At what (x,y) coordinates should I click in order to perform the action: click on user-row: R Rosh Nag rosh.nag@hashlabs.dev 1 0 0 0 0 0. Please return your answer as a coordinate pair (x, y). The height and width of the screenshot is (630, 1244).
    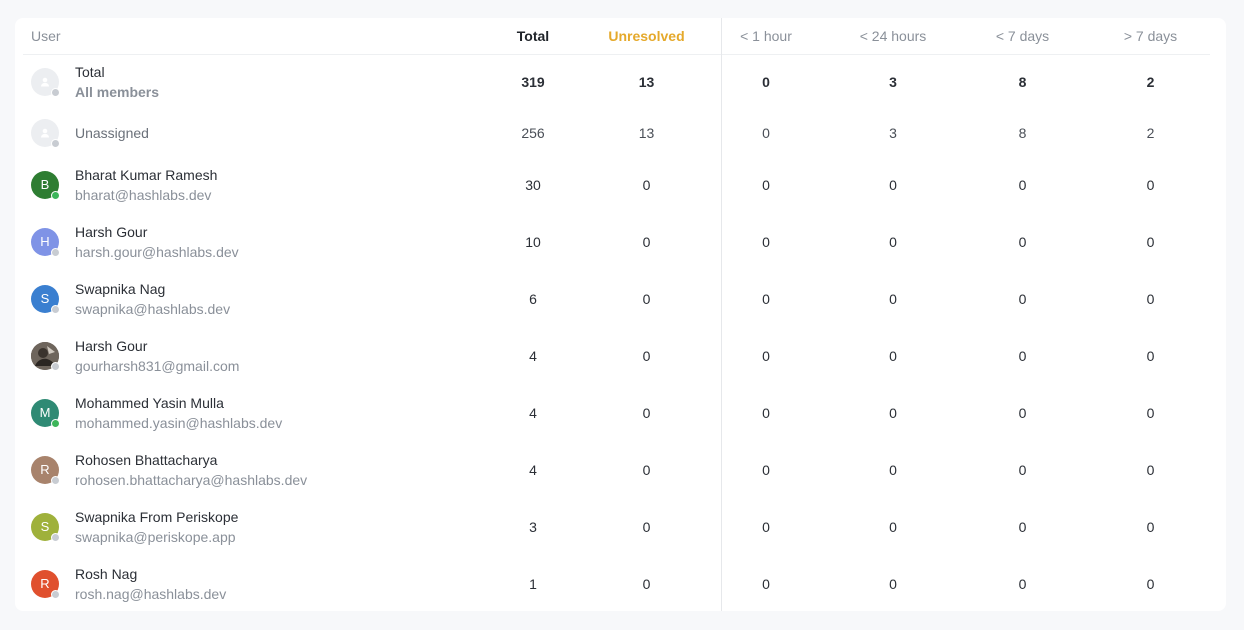
    Looking at the image, I should click on (616, 583).